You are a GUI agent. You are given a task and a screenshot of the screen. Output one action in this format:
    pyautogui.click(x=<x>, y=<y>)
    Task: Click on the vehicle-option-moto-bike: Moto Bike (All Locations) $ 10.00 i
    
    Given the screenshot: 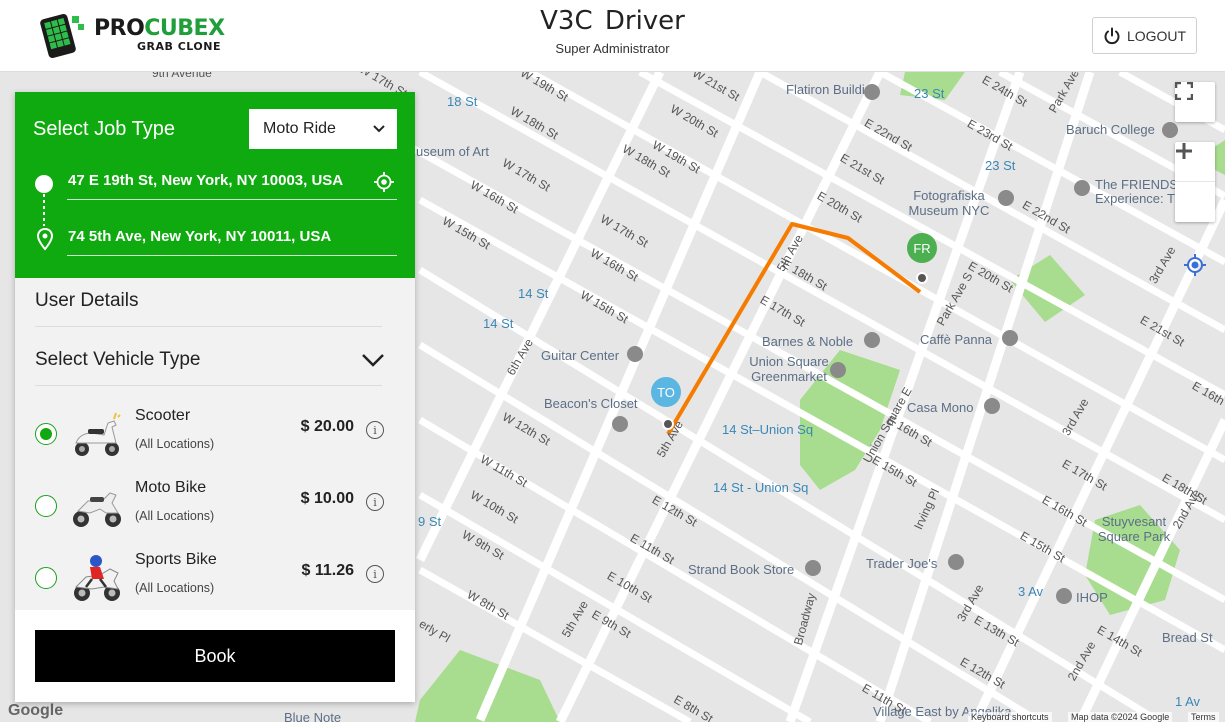 What is the action you would take?
    pyautogui.click(x=215, y=509)
    